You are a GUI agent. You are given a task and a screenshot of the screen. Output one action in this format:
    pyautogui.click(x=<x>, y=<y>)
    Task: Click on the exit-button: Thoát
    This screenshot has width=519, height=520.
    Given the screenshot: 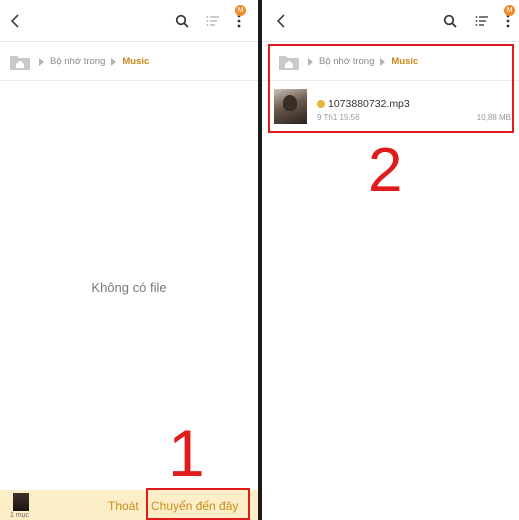 What is the action you would take?
    pyautogui.click(x=123, y=506)
    